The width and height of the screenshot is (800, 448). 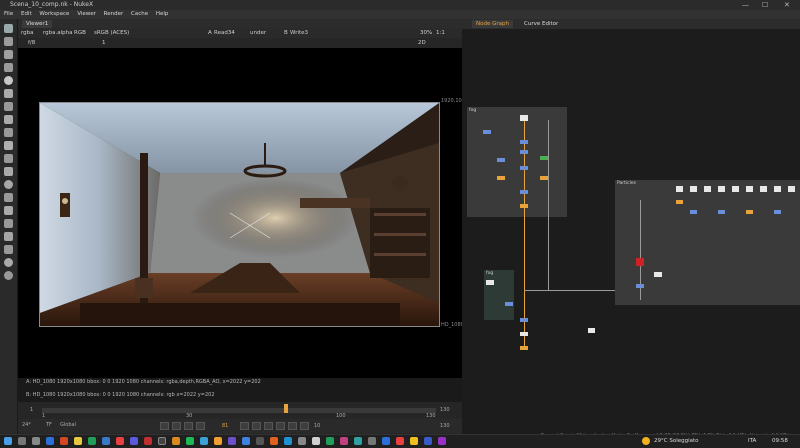 What do you see at coordinates (92, 441) in the screenshot?
I see `excel-icon` at bounding box center [92, 441].